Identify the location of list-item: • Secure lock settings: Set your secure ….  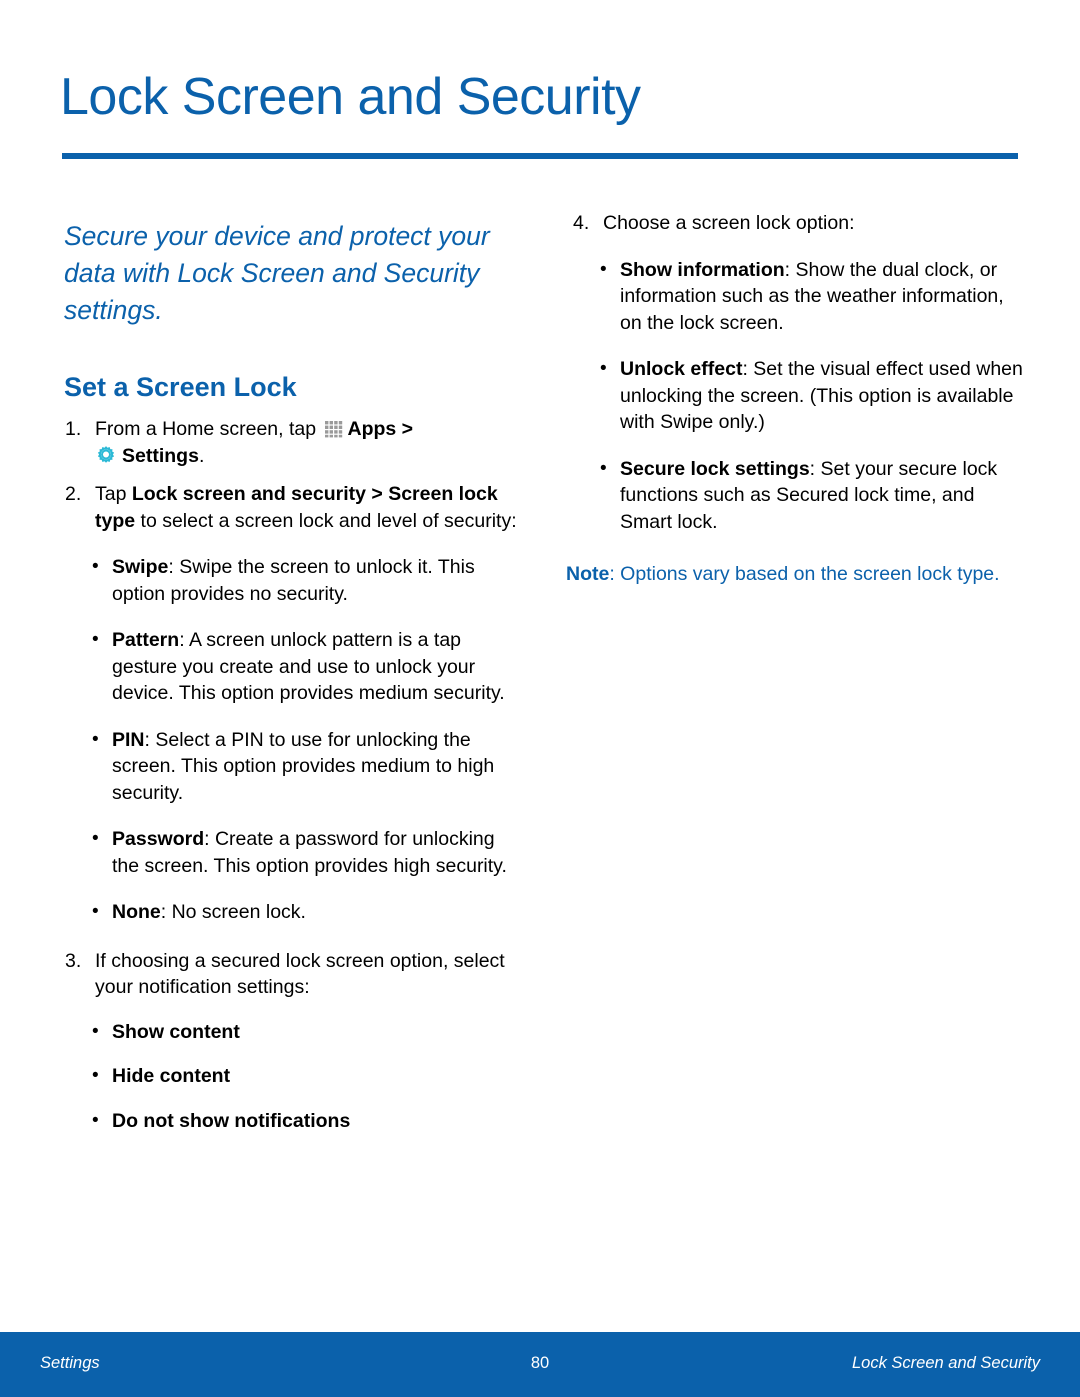
(812, 496).